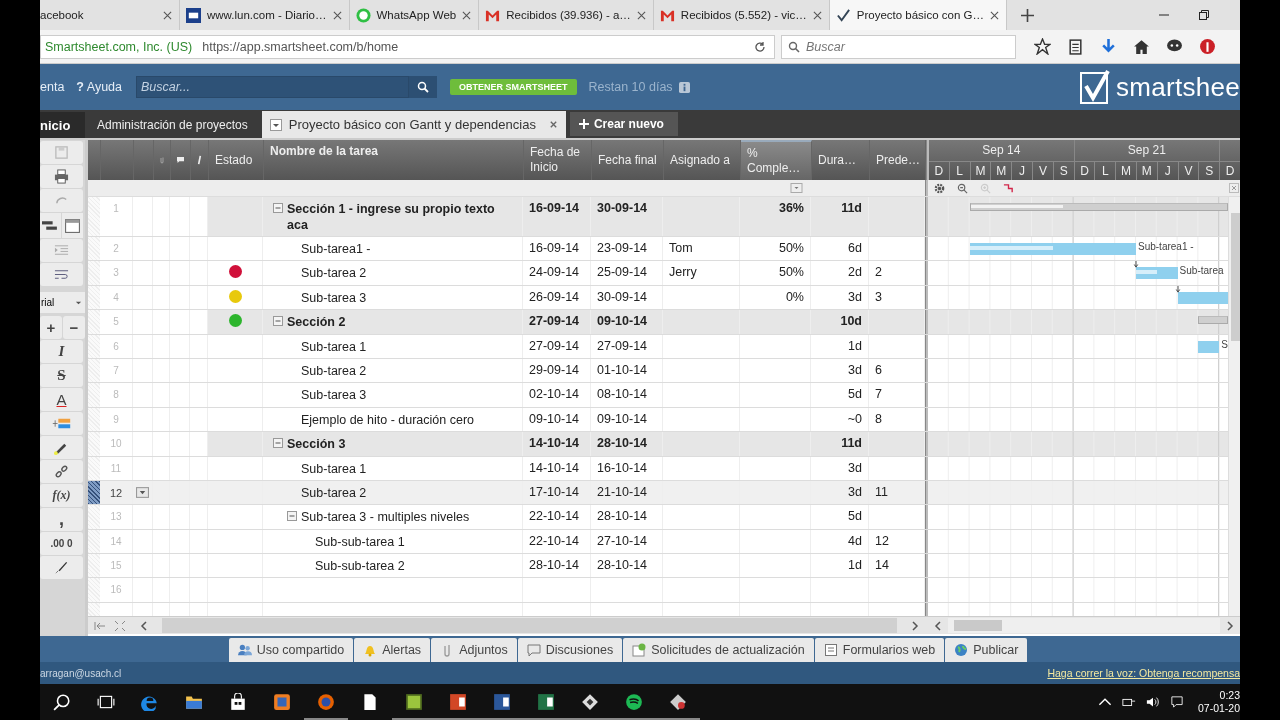  Describe the element at coordinates (986, 650) in the screenshot. I see `panel-tab: Publicar` at that location.